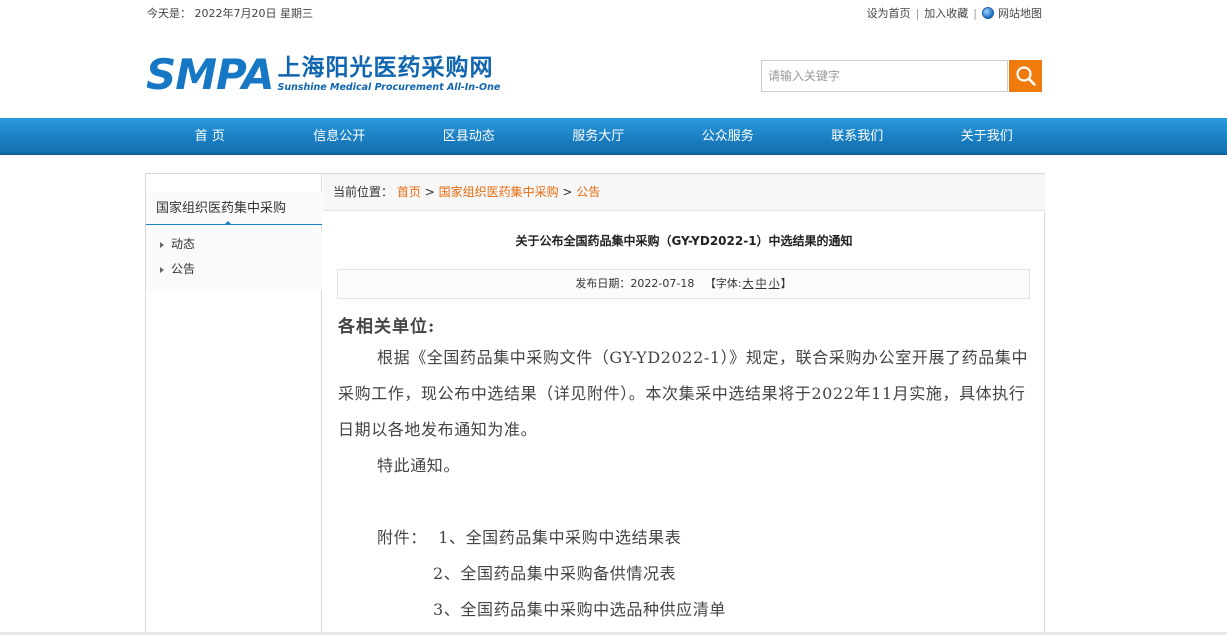 This screenshot has width=1227, height=635. I want to click on search-box, so click(901, 76).